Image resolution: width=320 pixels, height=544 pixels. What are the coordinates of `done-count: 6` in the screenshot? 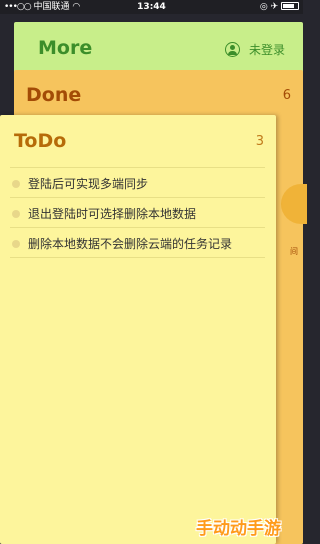 It's located at (286, 95).